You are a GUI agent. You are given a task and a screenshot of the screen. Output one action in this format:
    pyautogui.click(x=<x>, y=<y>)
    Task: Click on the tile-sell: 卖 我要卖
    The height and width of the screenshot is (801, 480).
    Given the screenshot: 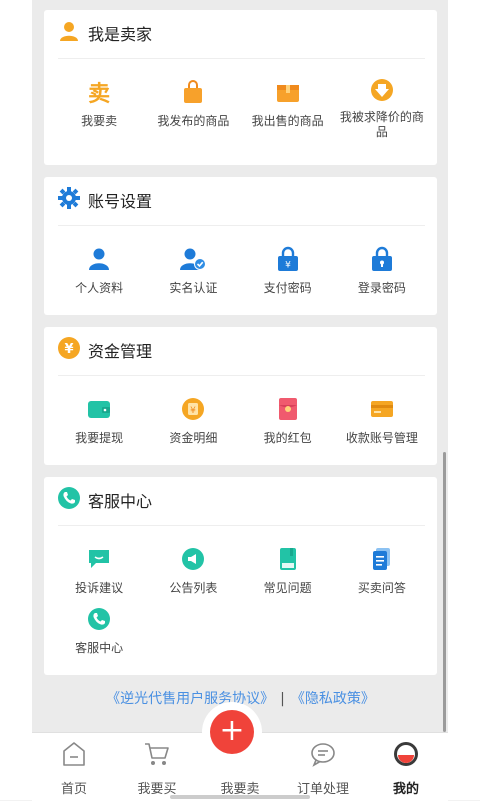 What is the action you would take?
    pyautogui.click(x=99, y=108)
    